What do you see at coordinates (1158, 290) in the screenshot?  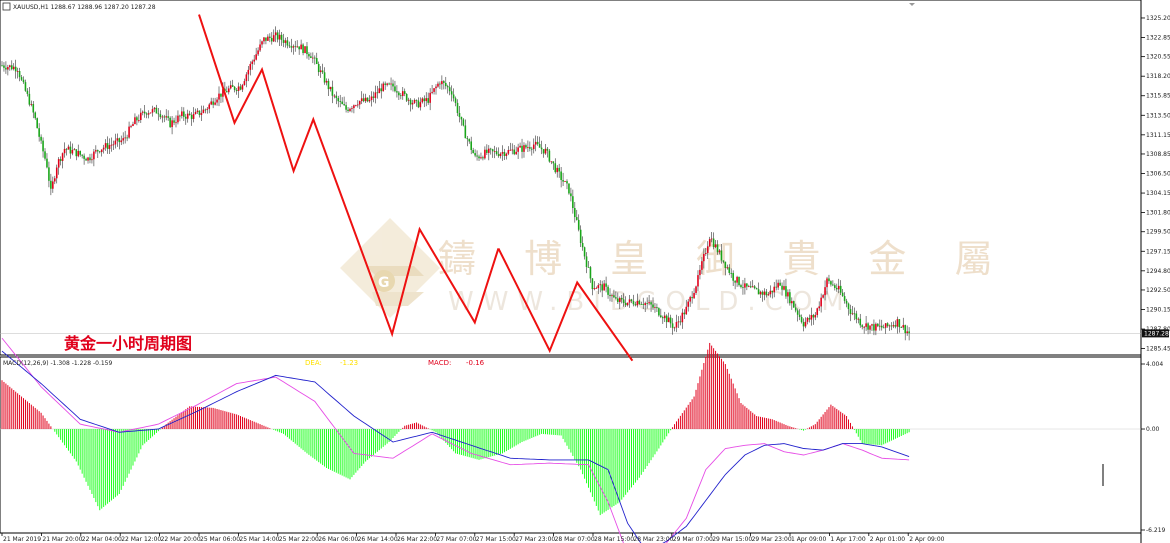 I see `price-tick-label: 1292.50` at bounding box center [1158, 290].